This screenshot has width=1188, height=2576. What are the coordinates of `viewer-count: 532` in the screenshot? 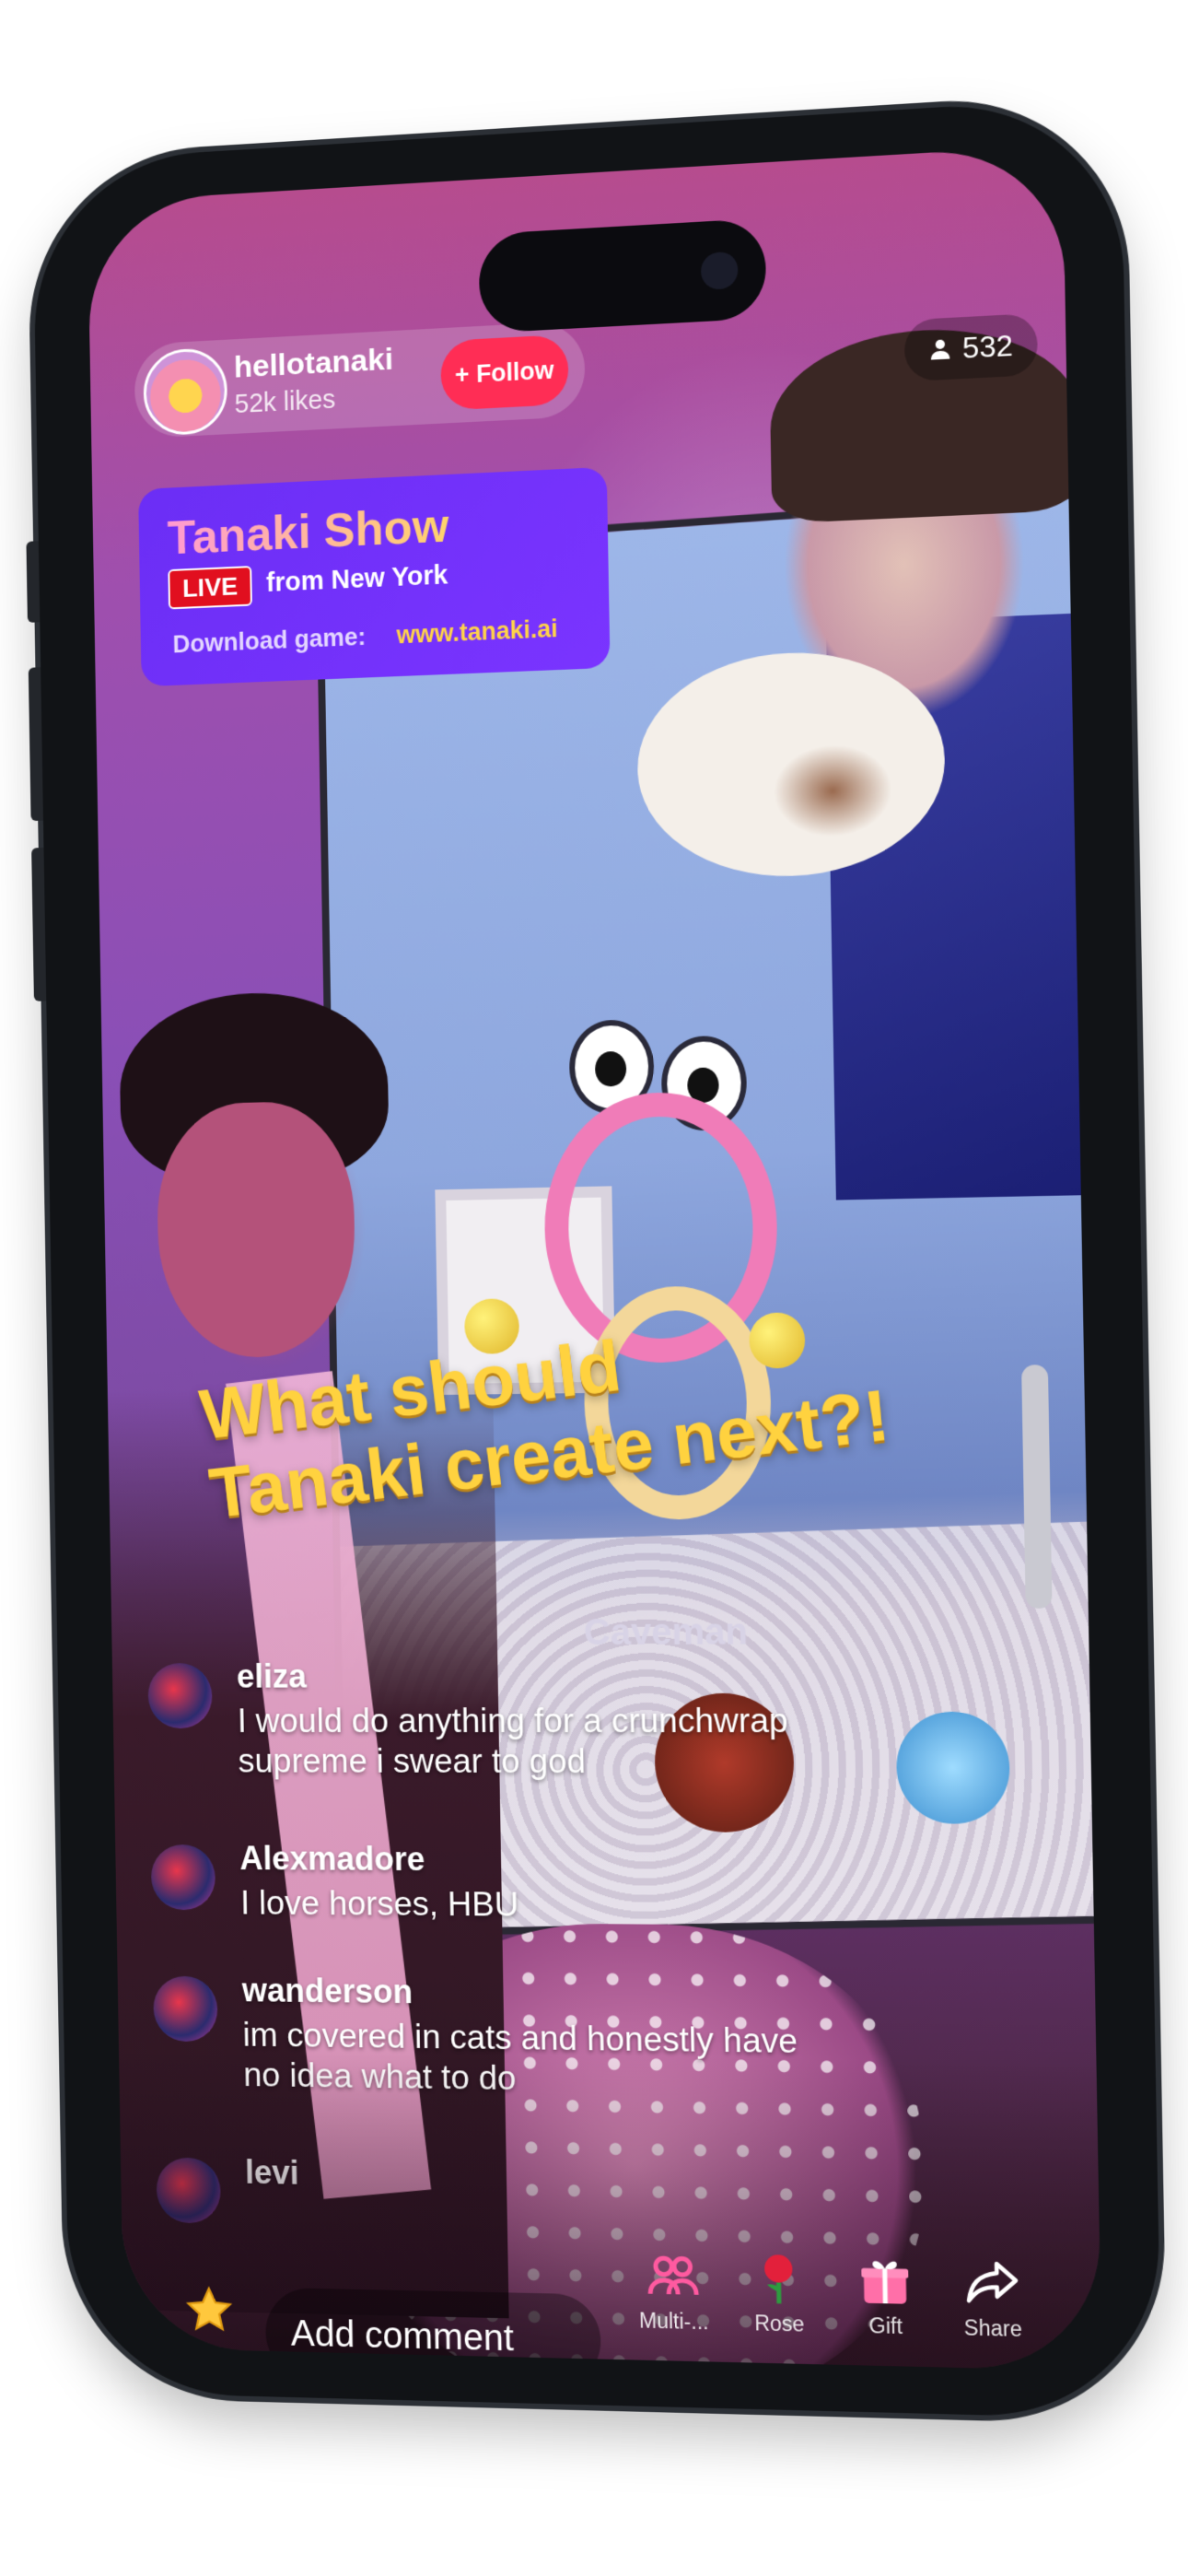 It's located at (970, 347).